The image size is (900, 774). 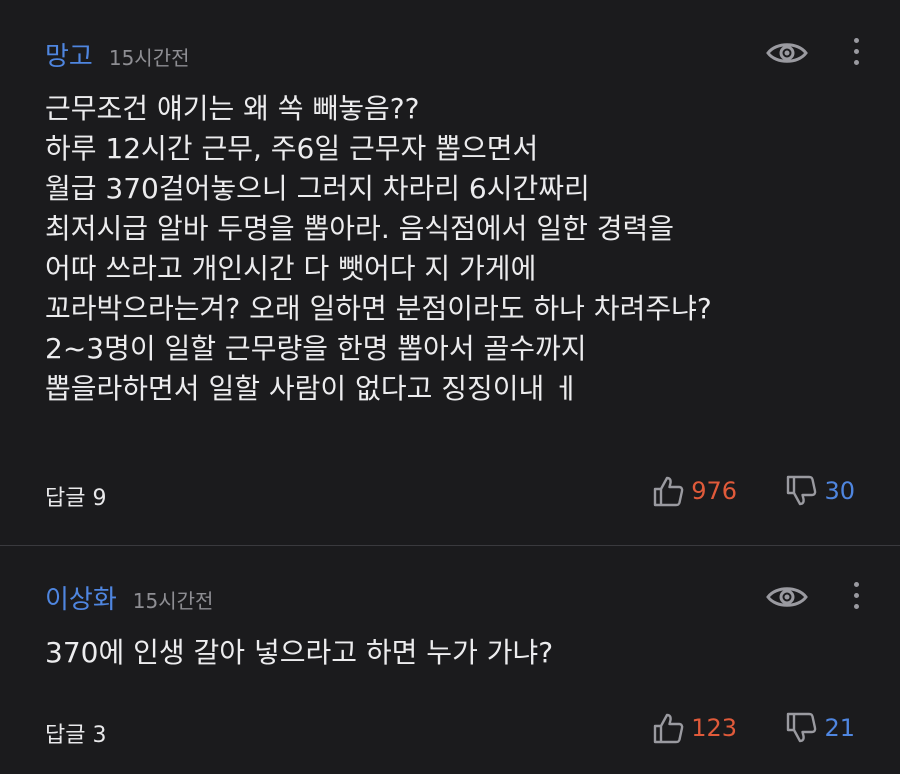 What do you see at coordinates (81, 597) in the screenshot?
I see `comment-author: 이상화` at bounding box center [81, 597].